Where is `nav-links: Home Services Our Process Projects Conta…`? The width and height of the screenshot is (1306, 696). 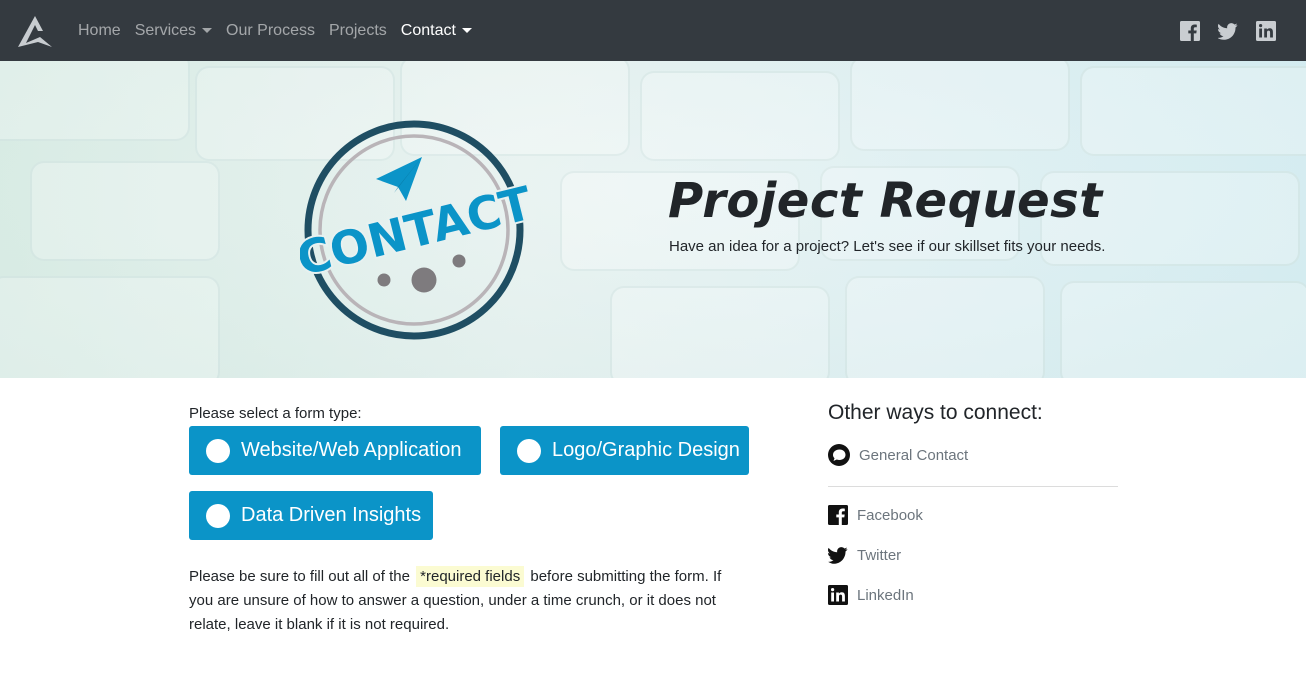 nav-links: Home Services Our Process Projects Conta… is located at coordinates (282, 30).